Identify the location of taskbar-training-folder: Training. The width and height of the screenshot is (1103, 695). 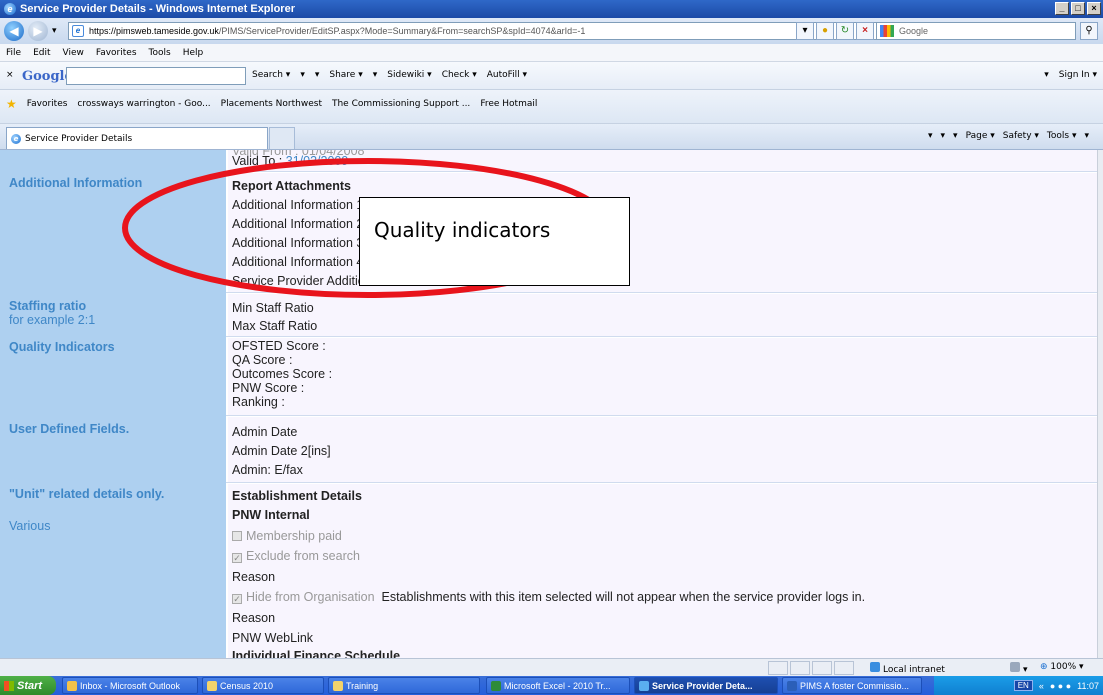
(404, 685).